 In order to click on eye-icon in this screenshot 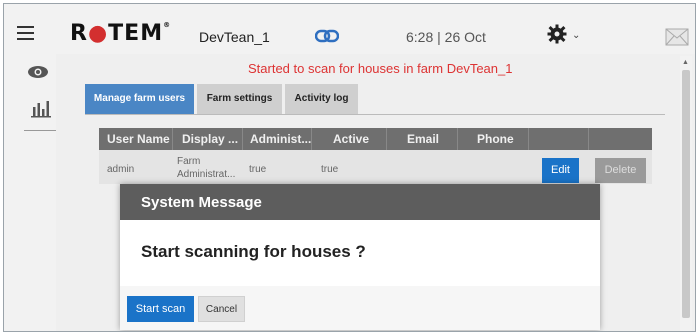, I will do `click(38, 72)`.